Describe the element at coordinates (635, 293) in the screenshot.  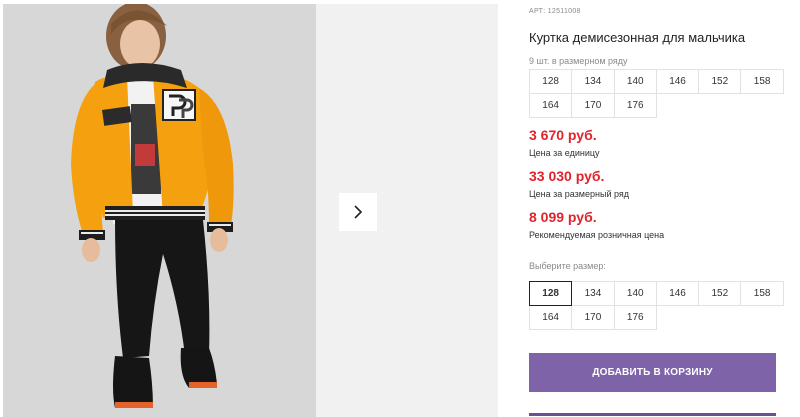
I see `size-option: 140` at that location.